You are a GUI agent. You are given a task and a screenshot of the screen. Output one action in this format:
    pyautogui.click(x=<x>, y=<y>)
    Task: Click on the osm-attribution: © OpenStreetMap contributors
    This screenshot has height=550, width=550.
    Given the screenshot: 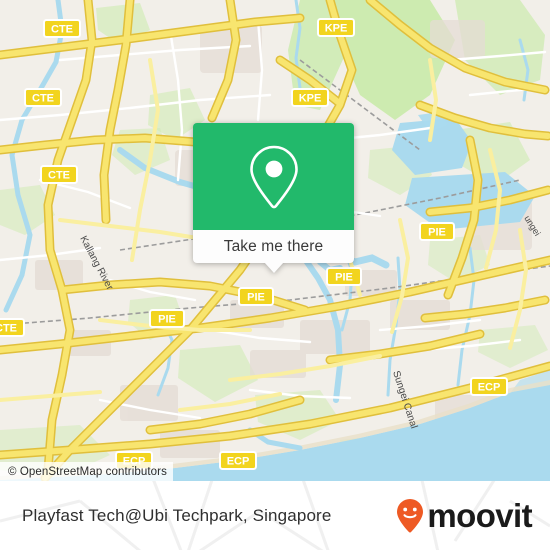 What is the action you would take?
    pyautogui.click(x=86, y=471)
    